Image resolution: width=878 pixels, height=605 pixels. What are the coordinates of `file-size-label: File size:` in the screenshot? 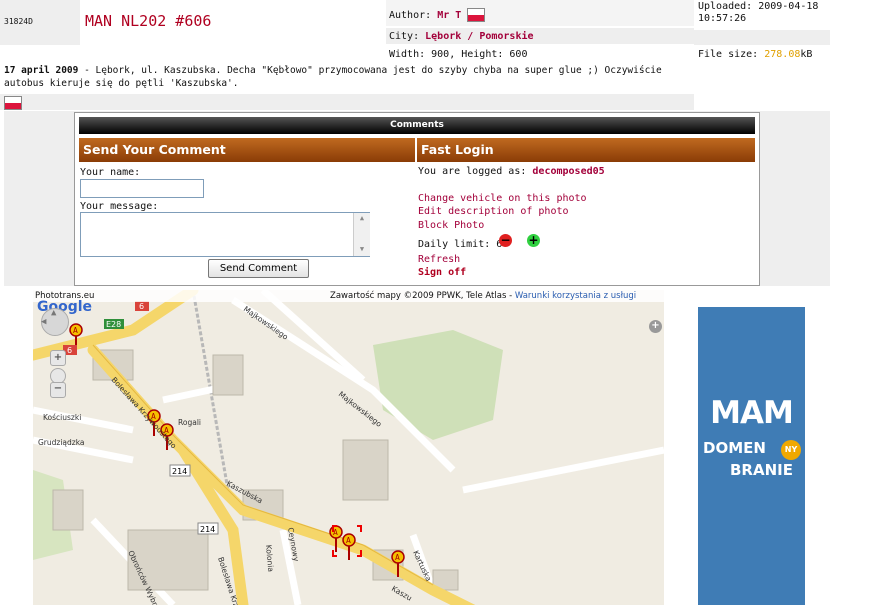 It's located at (728, 54).